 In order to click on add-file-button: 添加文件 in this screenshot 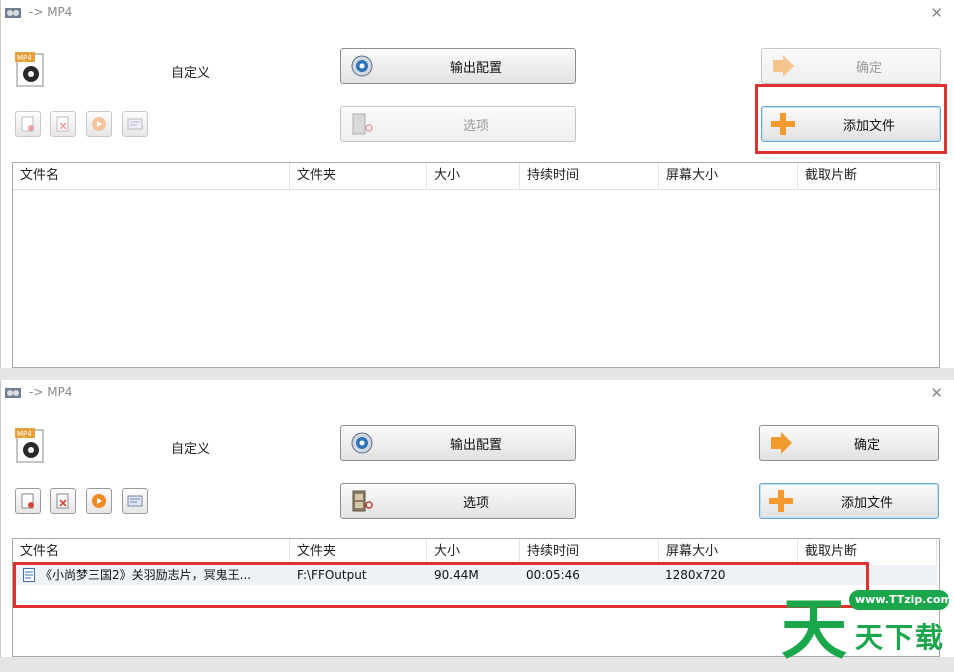, I will do `click(849, 501)`.